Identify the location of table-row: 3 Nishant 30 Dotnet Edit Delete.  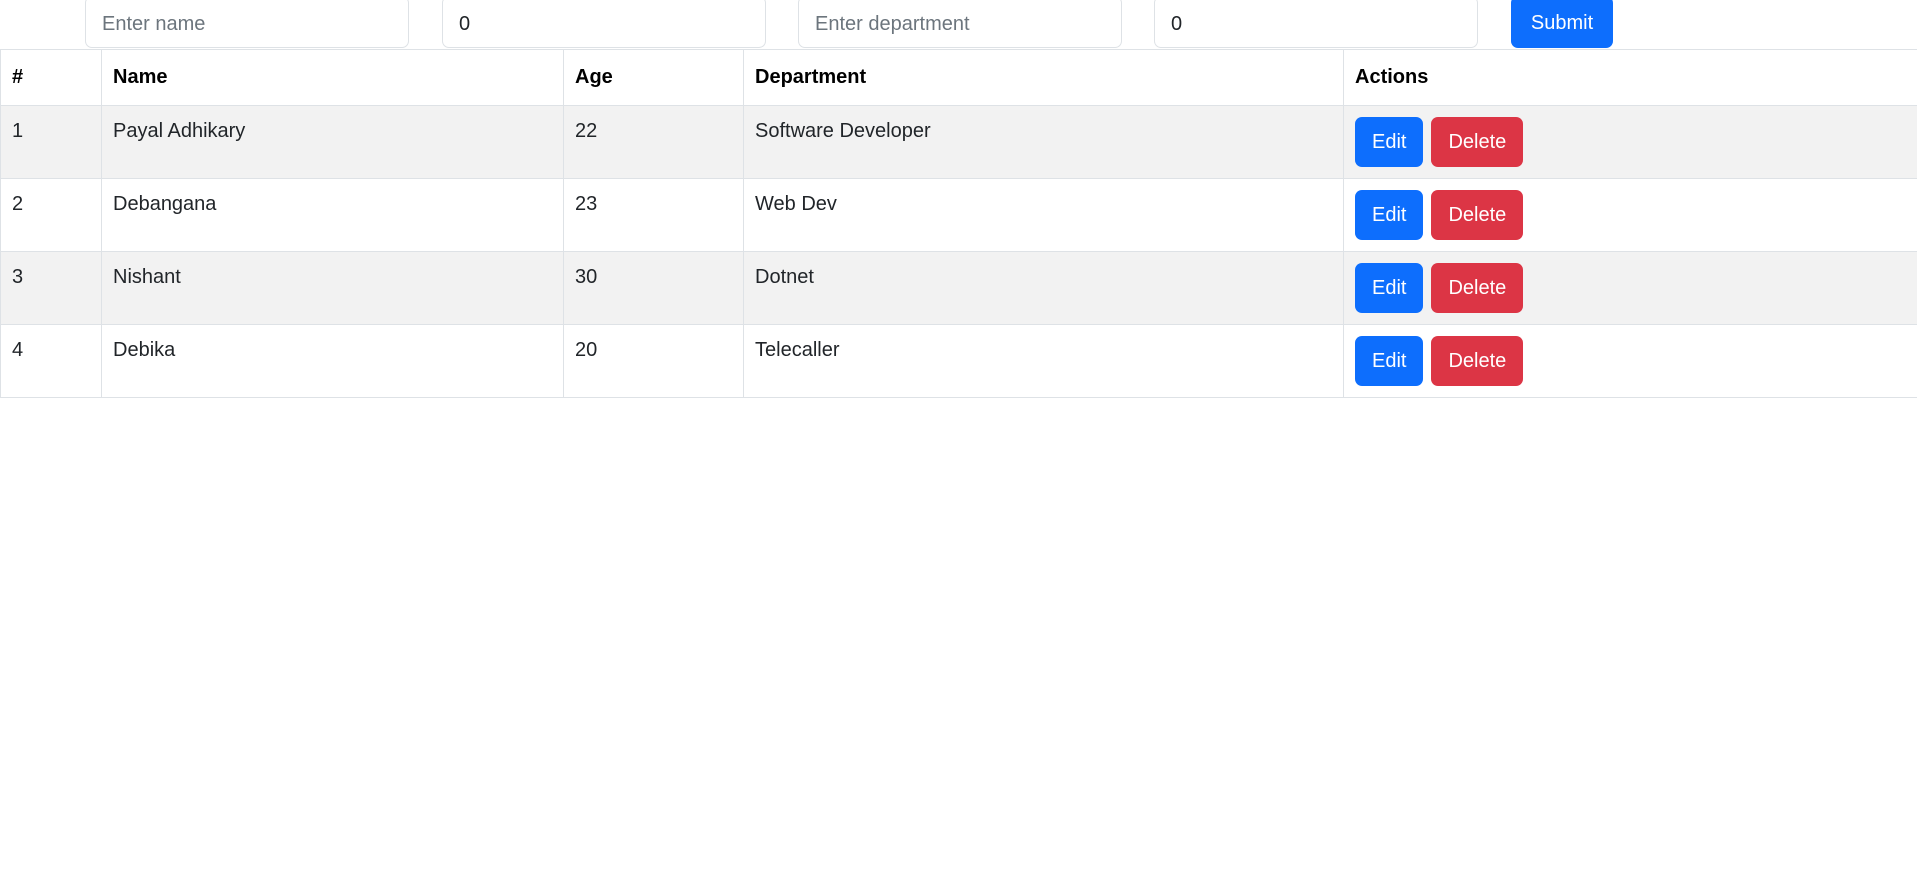
(958, 288).